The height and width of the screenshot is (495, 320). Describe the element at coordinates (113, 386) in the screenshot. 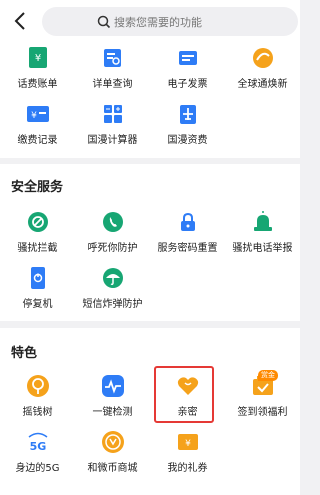

I see `pulse-check-icon` at that location.